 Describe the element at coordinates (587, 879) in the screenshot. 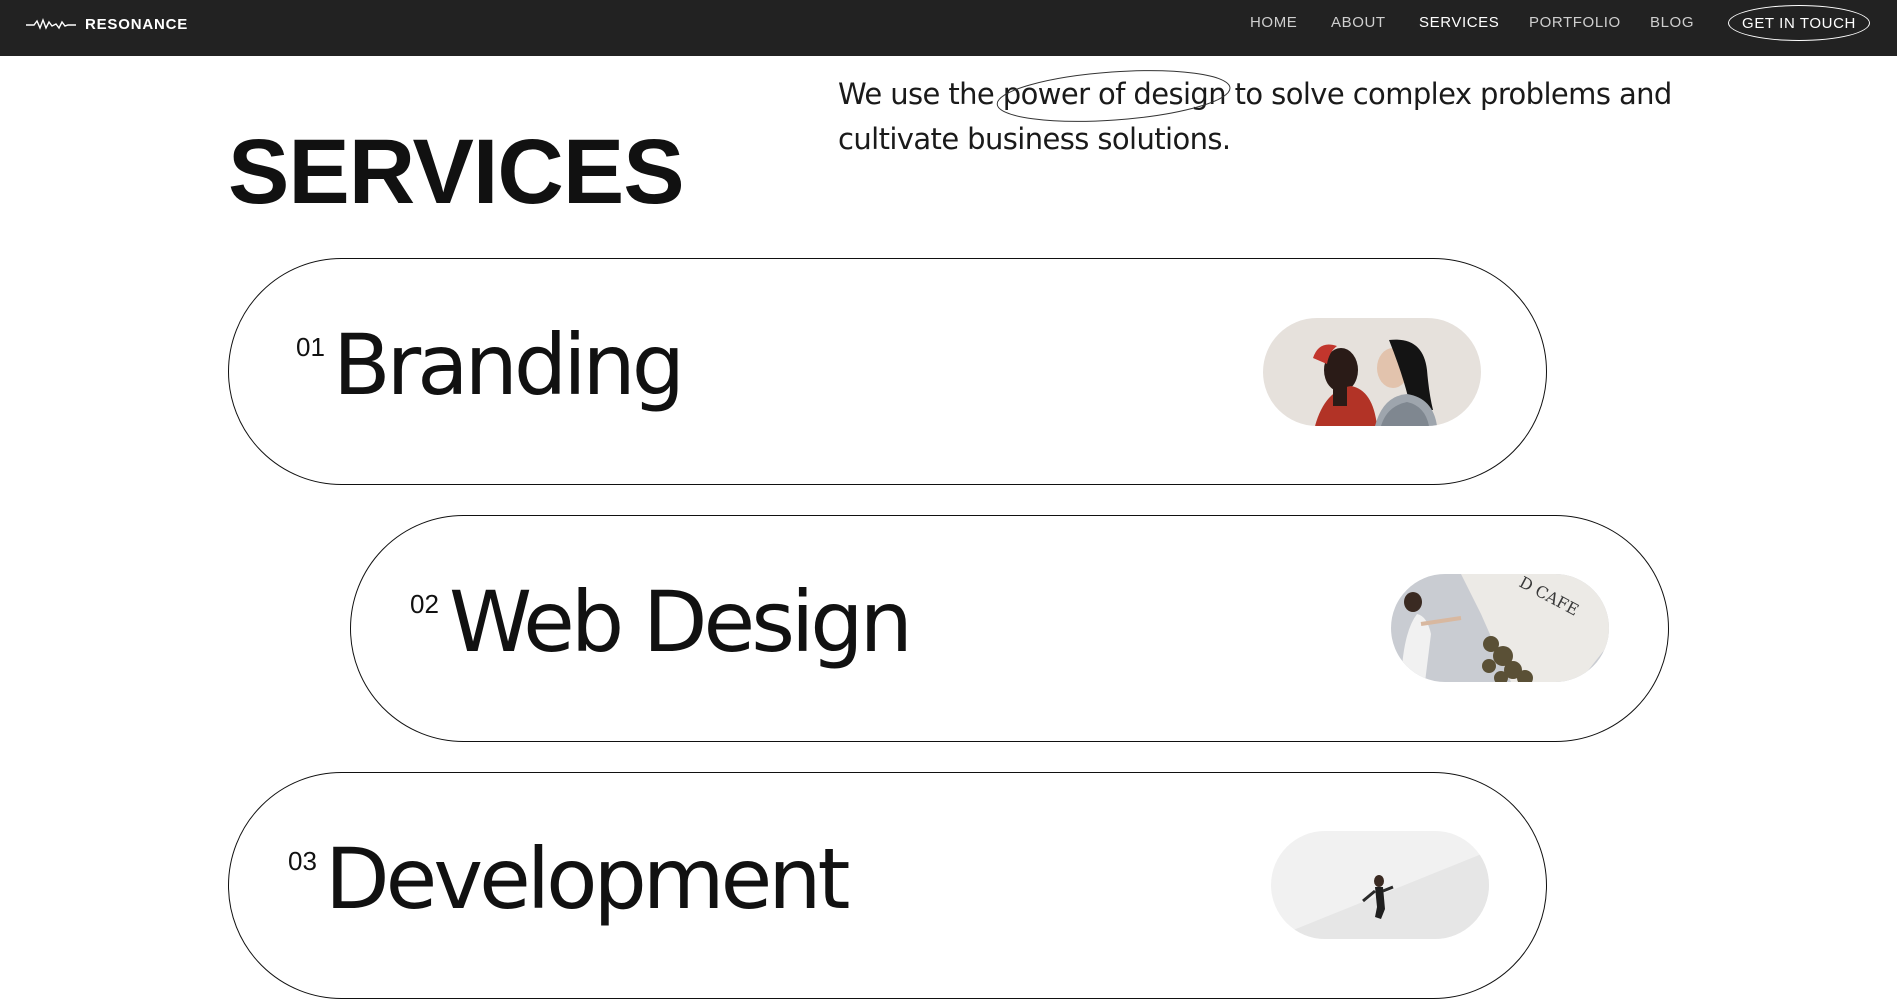

I see `service-title: Development` at that location.